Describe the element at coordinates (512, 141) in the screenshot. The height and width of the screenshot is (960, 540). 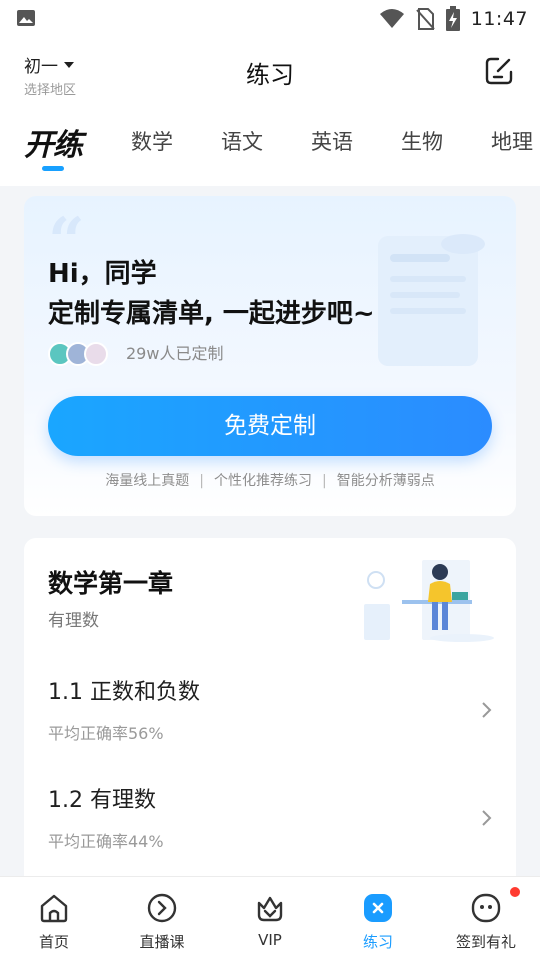
I see `tab-geography: 地理` at that location.